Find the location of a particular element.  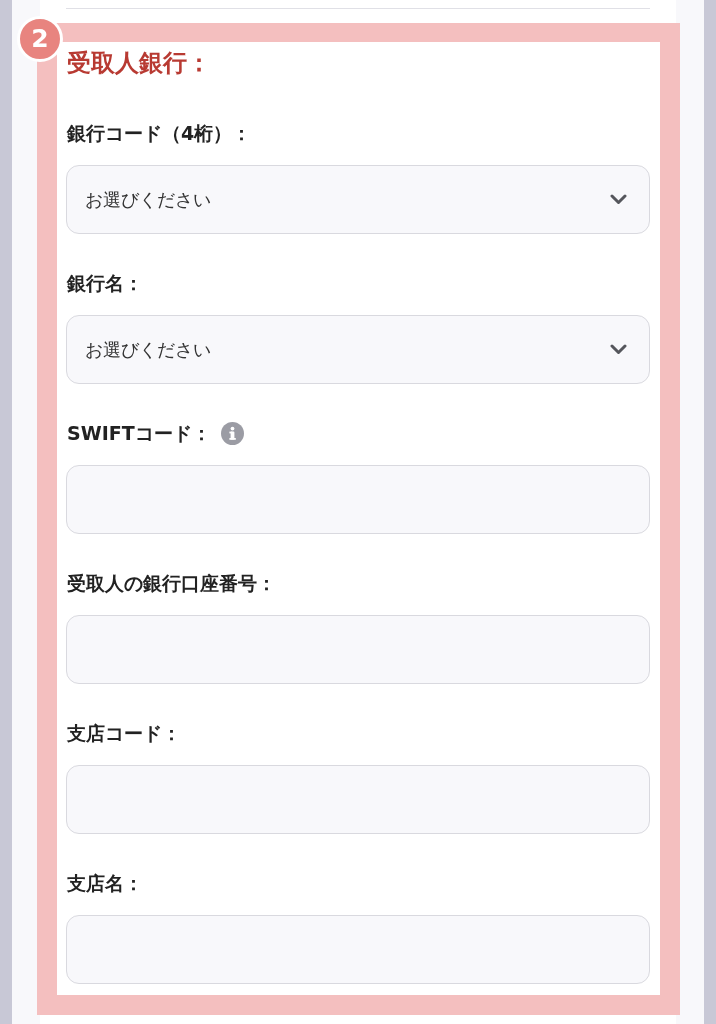

field-label: SWIFTコード： is located at coordinates (139, 433).